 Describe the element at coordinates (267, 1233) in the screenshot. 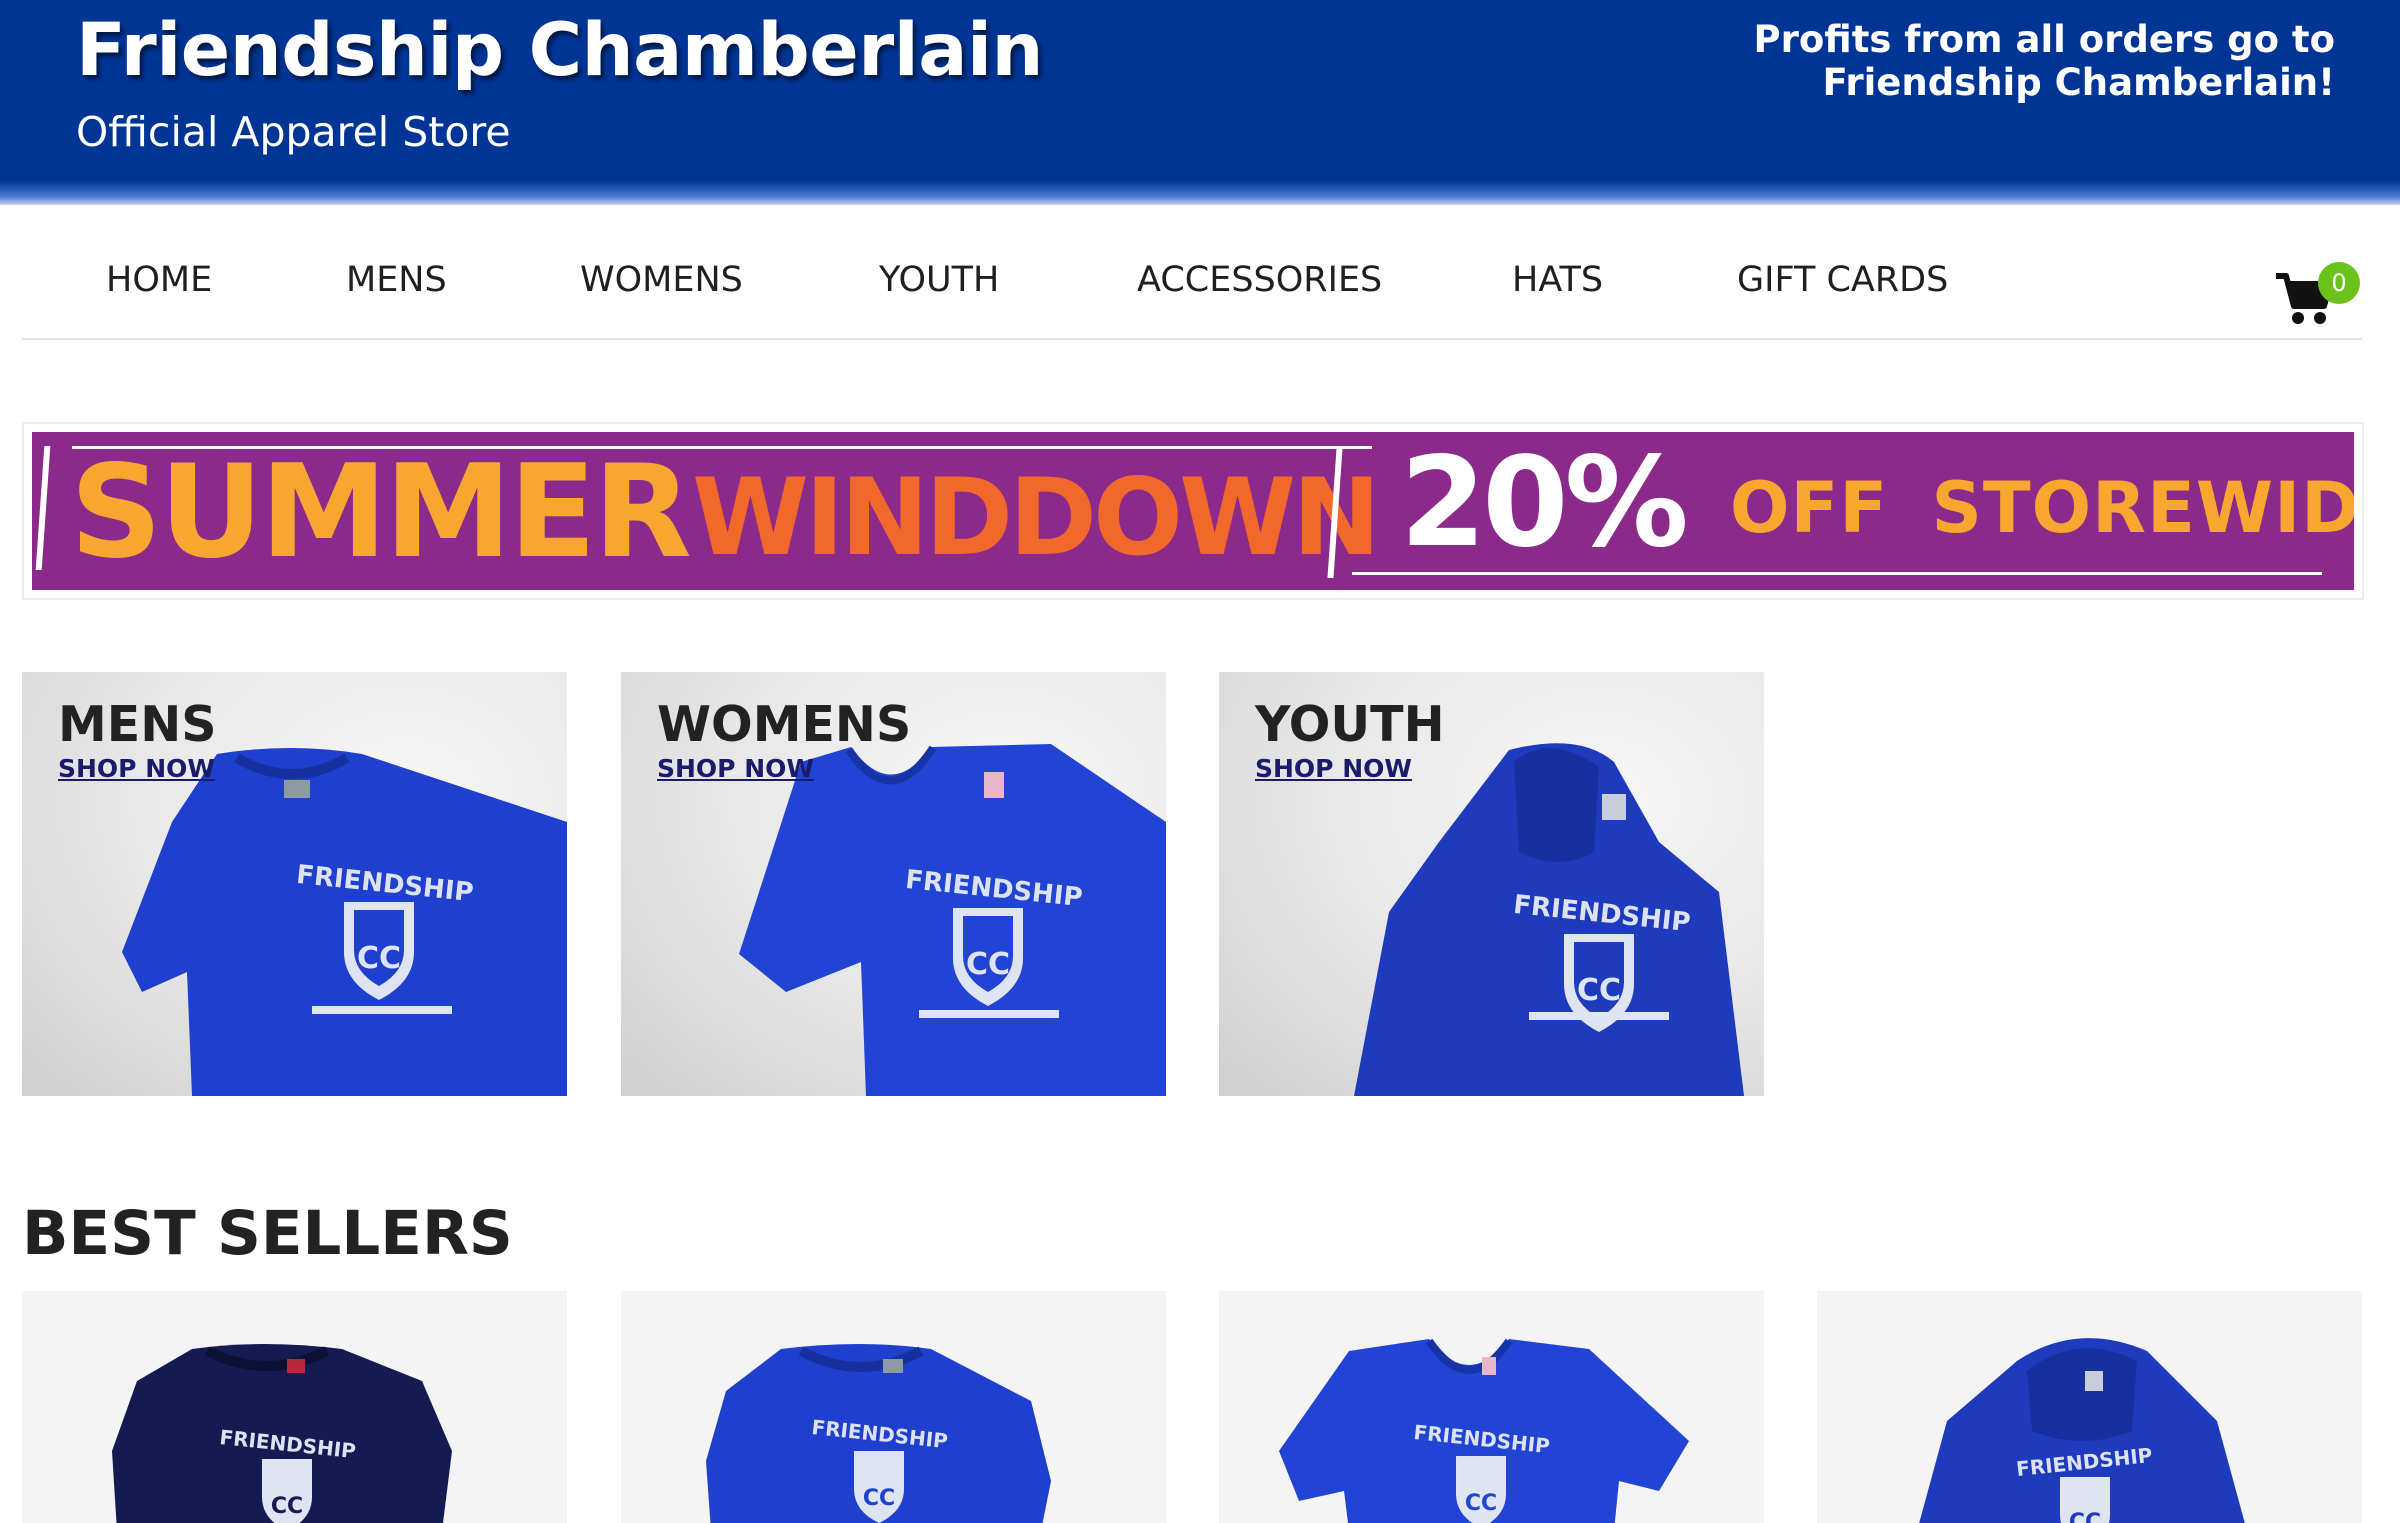

I see `best-sellers-heading: BEST SELLERS` at that location.